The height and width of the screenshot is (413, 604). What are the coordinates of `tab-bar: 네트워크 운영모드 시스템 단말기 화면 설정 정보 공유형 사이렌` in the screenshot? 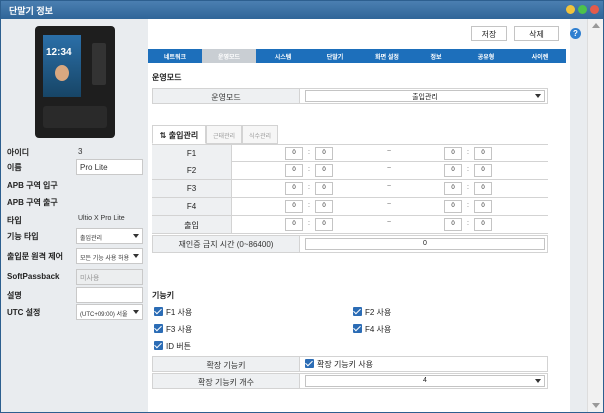 It's located at (357, 56).